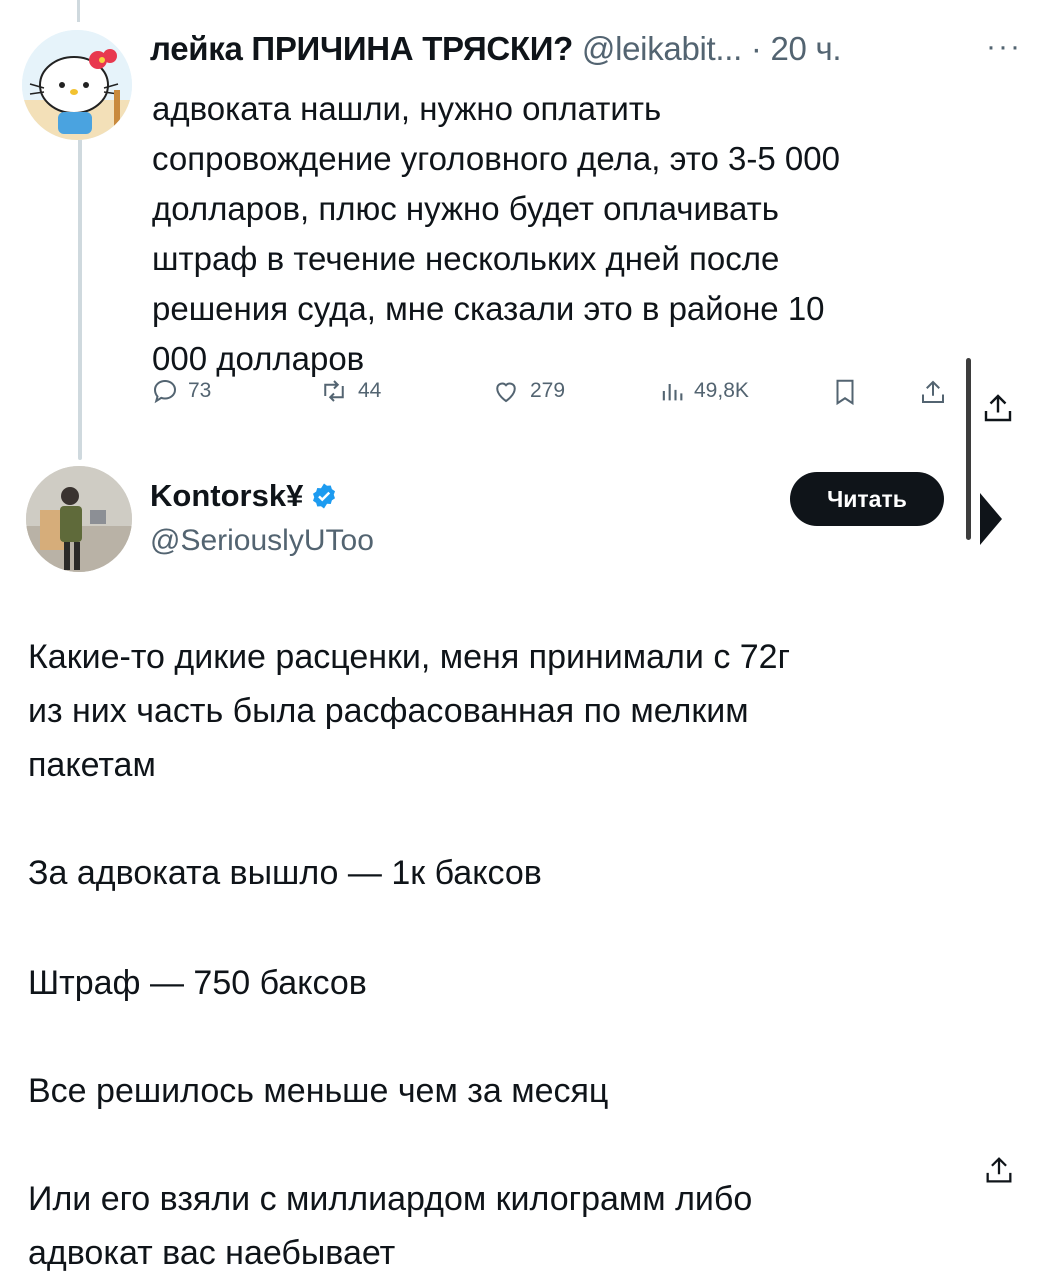 The height and width of the screenshot is (1280, 1044). What do you see at coordinates (361, 48) in the screenshot?
I see `display-name: лейка ПРИЧИНА ТРЯСКИ?` at bounding box center [361, 48].